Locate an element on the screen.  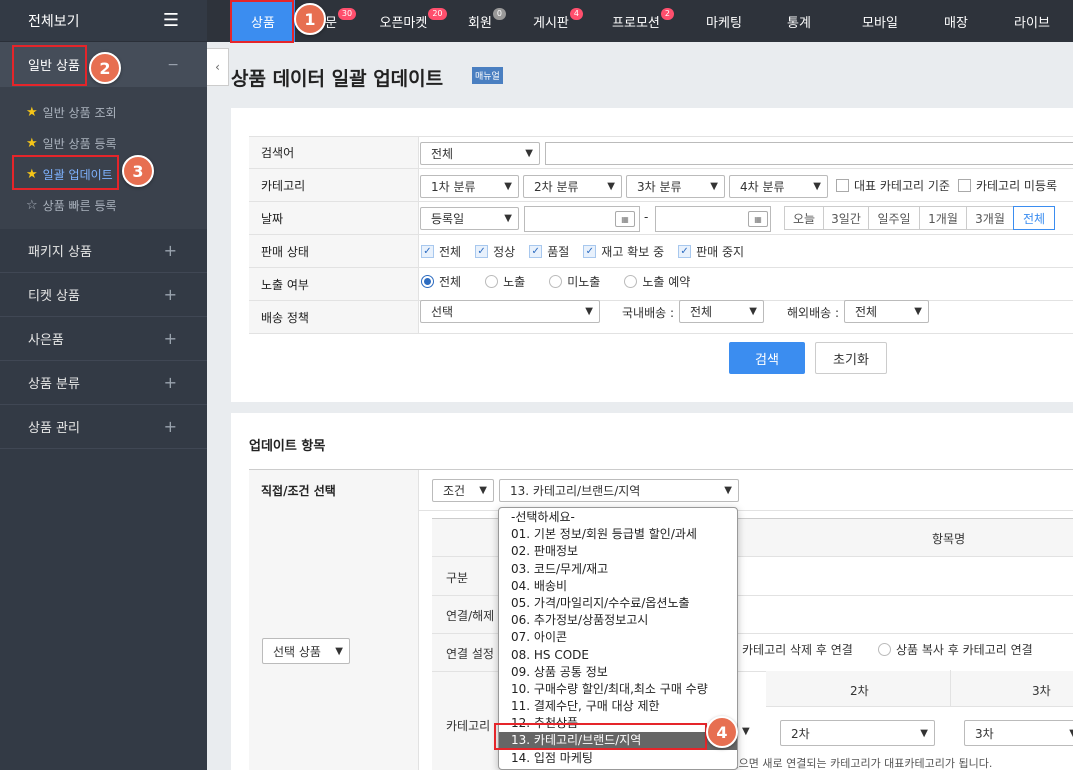
tab-label: 마케팅 is located at coordinates (724, 23).